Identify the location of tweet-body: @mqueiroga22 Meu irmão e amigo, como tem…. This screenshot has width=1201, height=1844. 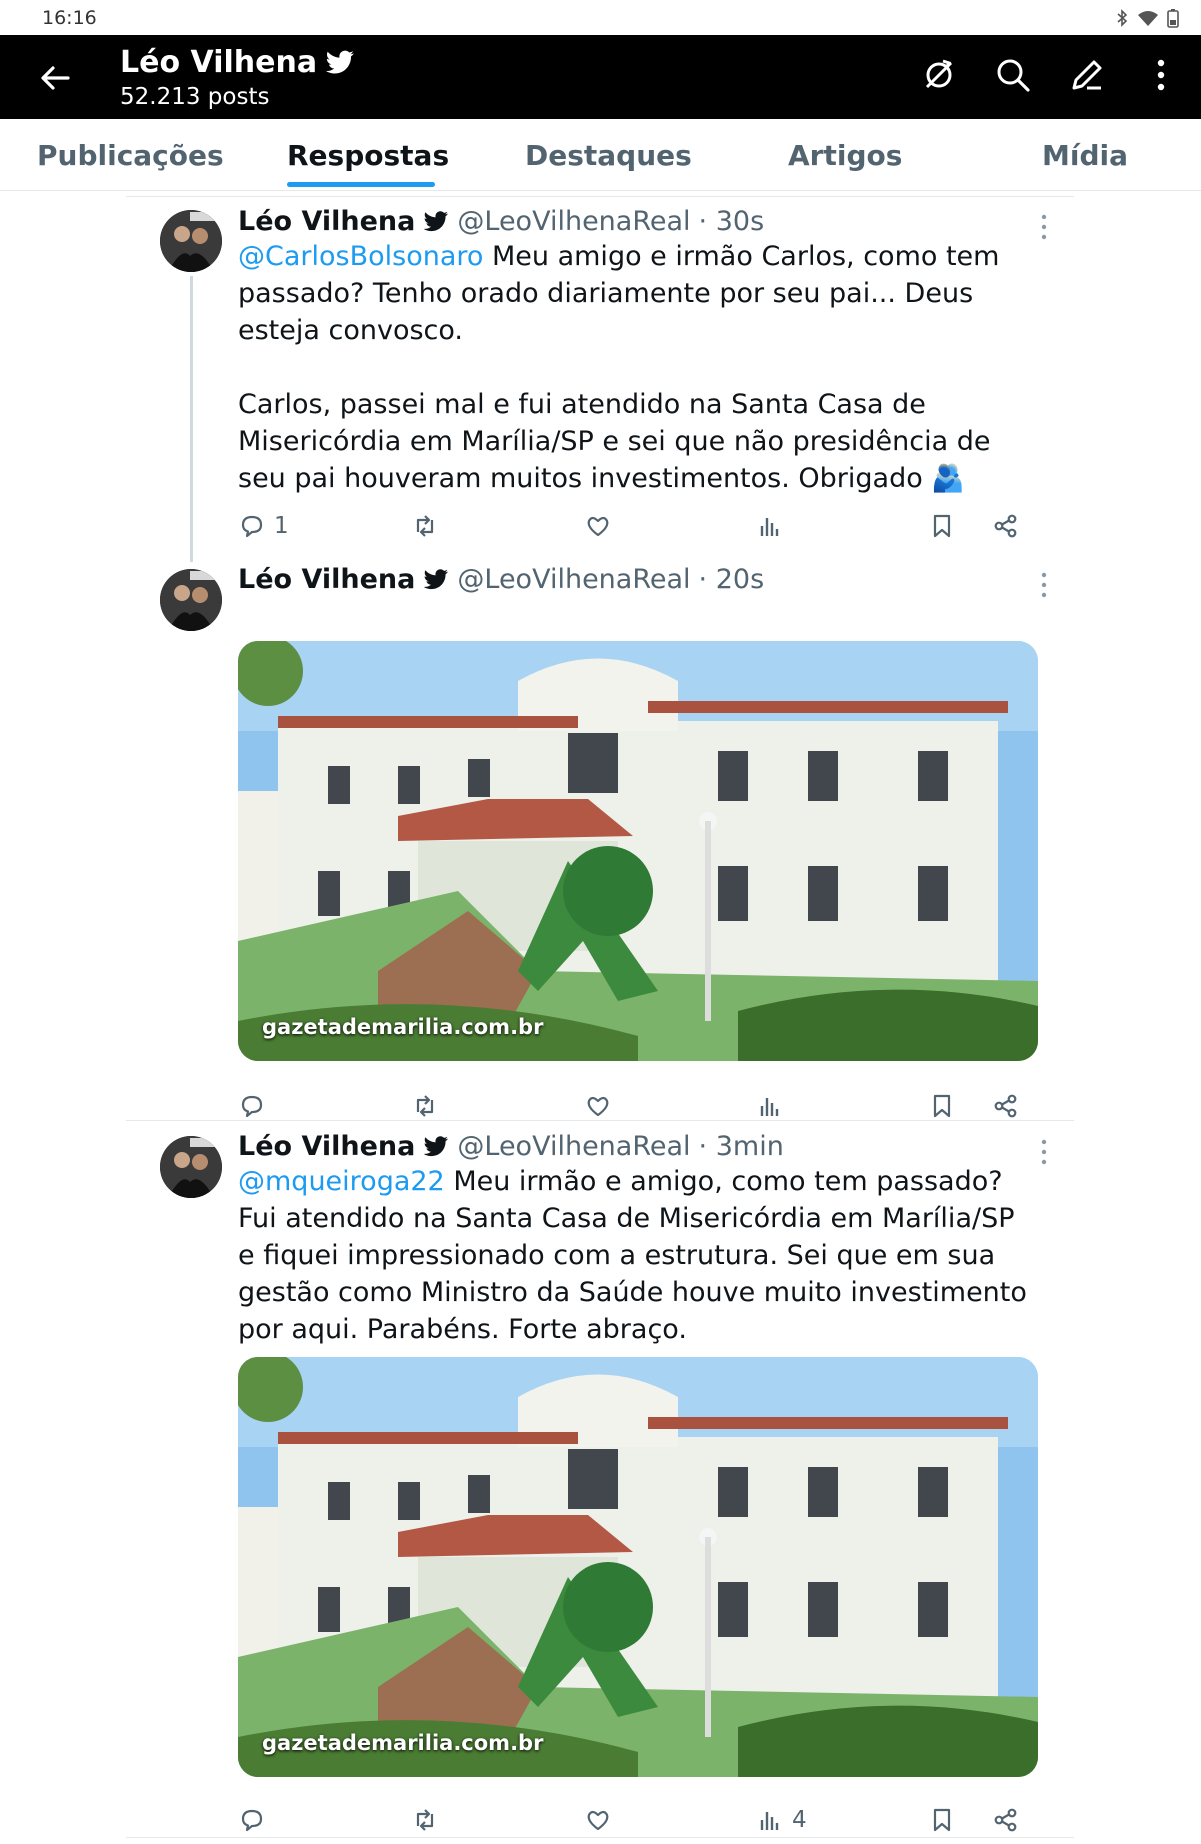
(638, 1255).